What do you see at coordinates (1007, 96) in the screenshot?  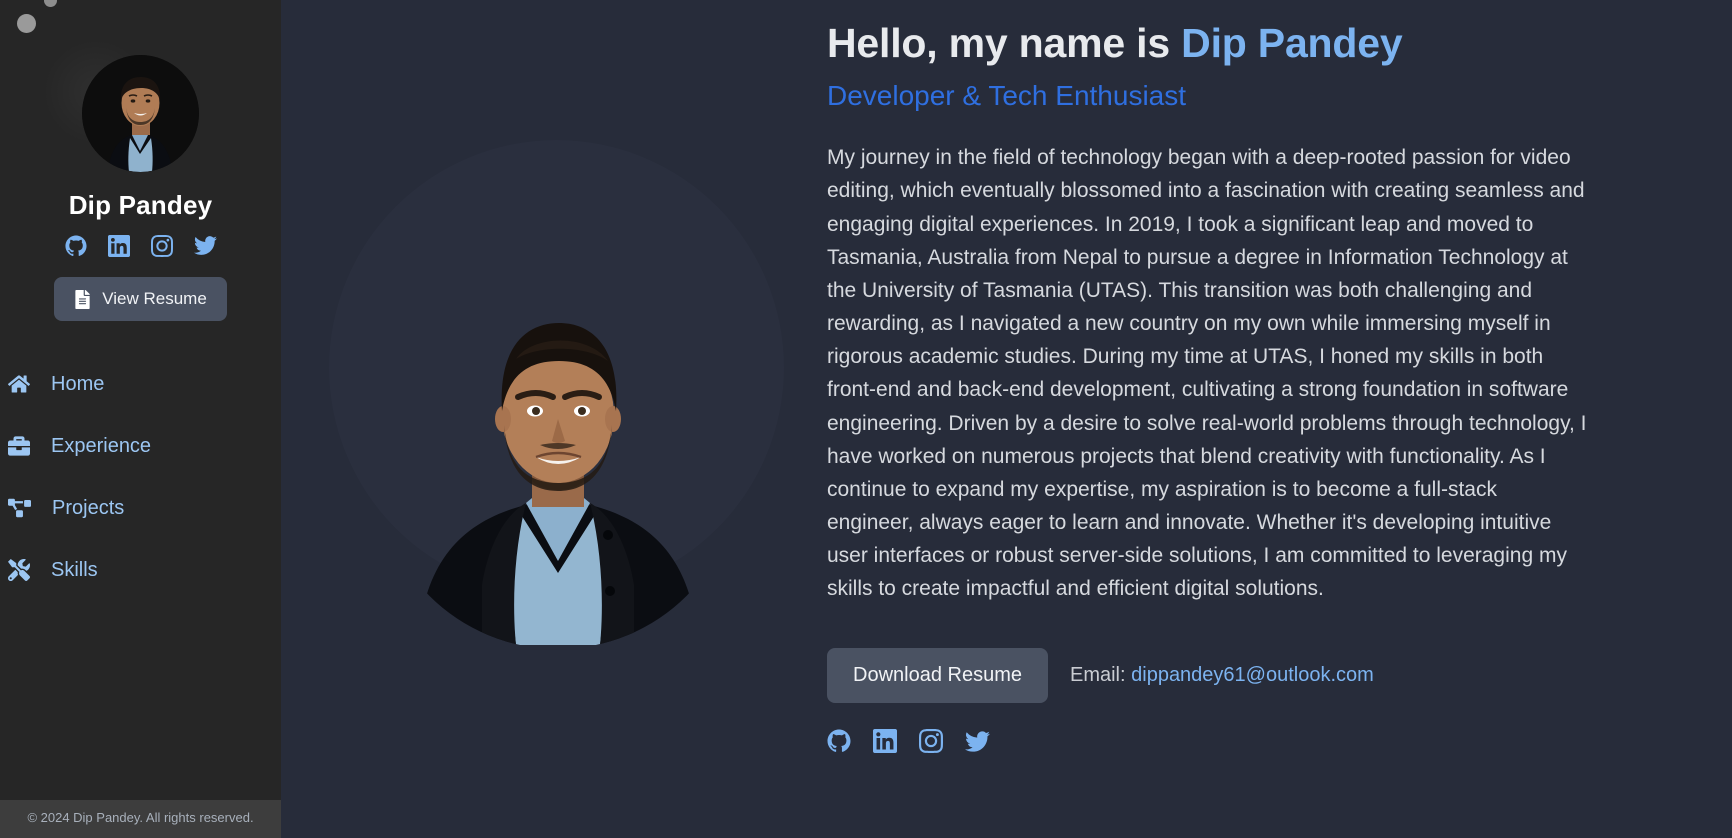 I see `page-subtitle: Developer & Tech Enthusiast` at bounding box center [1007, 96].